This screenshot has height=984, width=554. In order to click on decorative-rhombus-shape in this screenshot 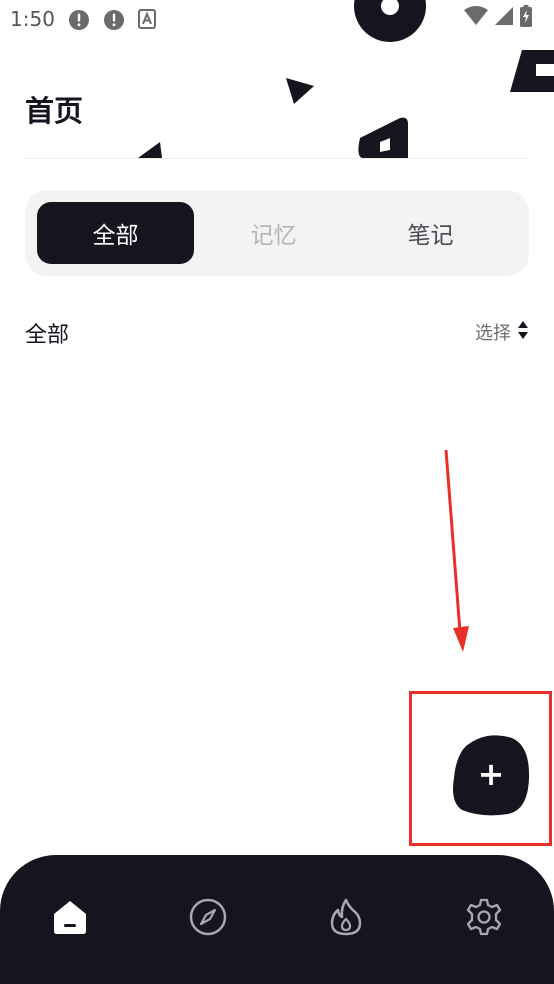, I will do `click(383, 137)`.